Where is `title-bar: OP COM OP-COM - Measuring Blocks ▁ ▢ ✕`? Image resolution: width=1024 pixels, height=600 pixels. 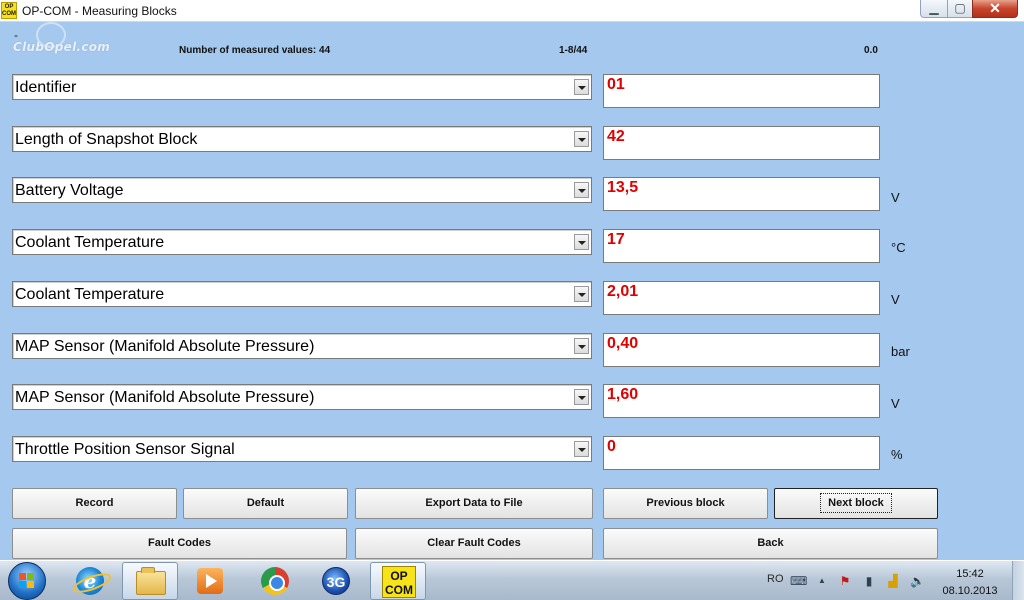 title-bar: OP COM OP-COM - Measuring Blocks ▁ ▢ ✕ is located at coordinates (512, 11).